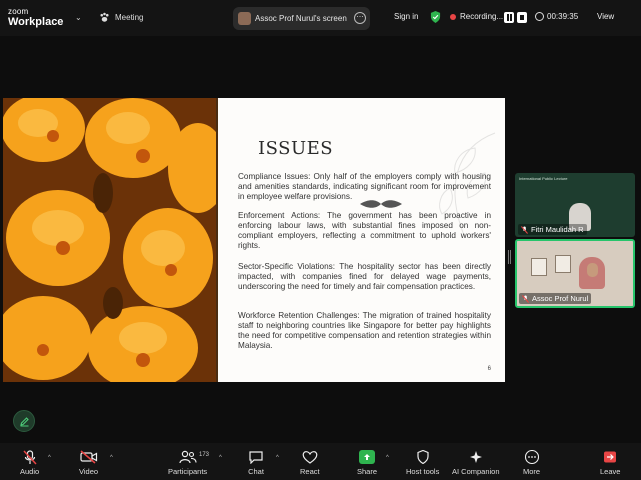  Describe the element at coordinates (575, 273) in the screenshot. I see `active-speaker-video-tile: Assoc Prof Nurul` at that location.